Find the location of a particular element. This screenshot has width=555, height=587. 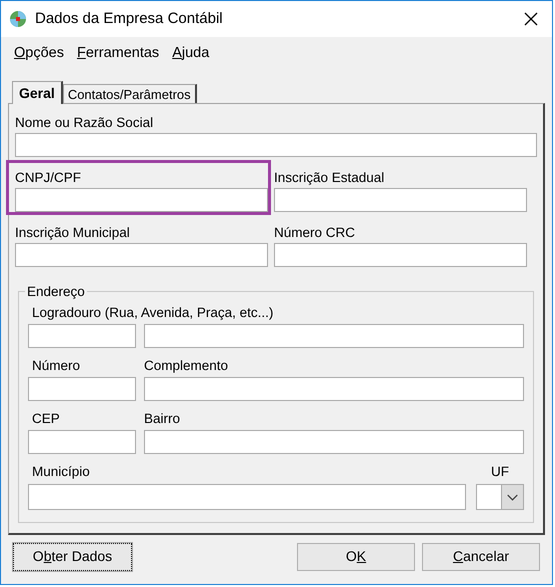

dialog-button: Obter Dados is located at coordinates (72, 556).